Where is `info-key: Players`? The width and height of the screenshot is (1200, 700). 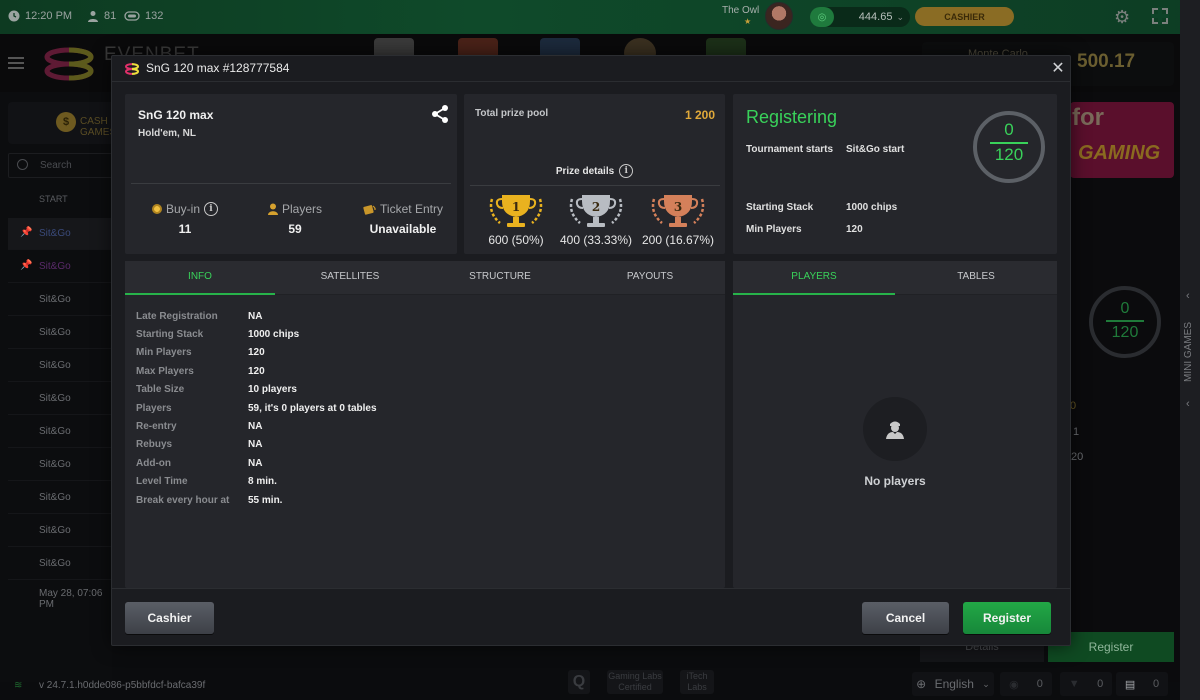 info-key: Players is located at coordinates (154, 408).